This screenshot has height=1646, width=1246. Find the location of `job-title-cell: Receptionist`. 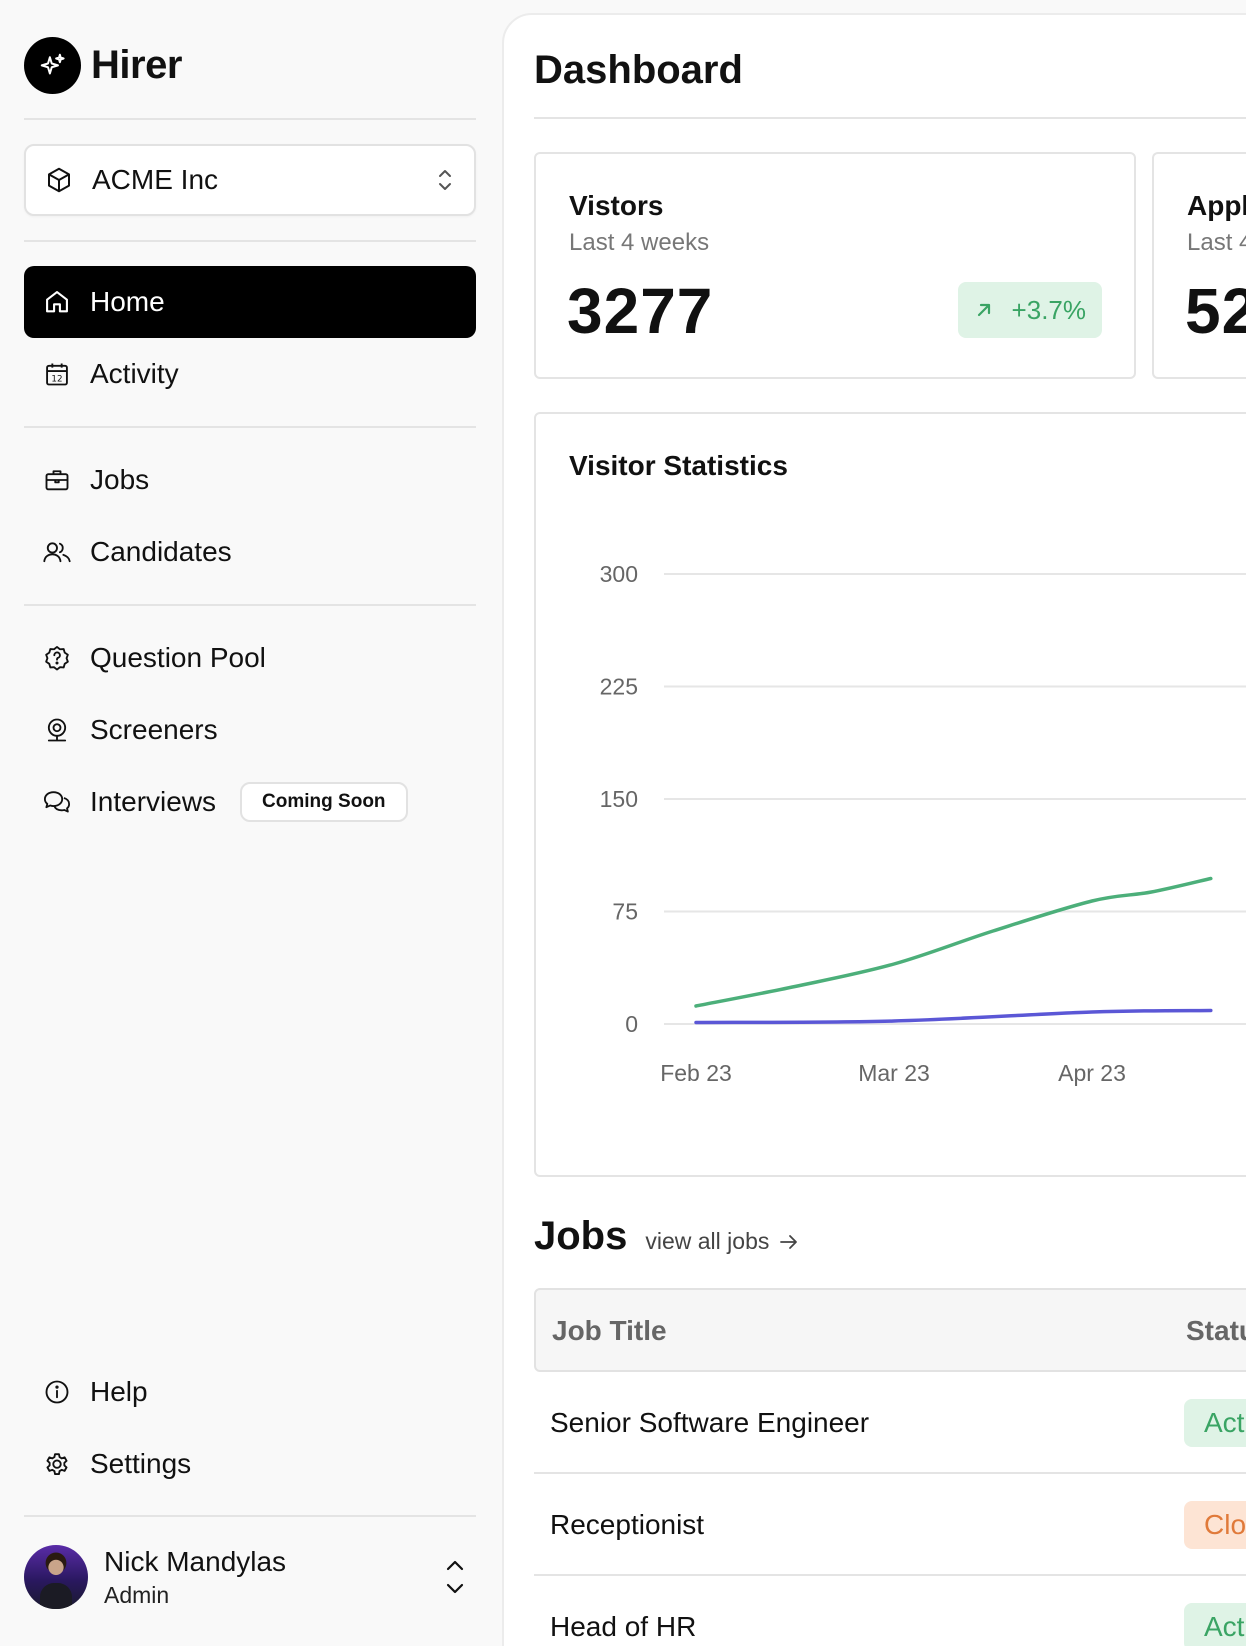

job-title-cell: Receptionist is located at coordinates (627, 1524).